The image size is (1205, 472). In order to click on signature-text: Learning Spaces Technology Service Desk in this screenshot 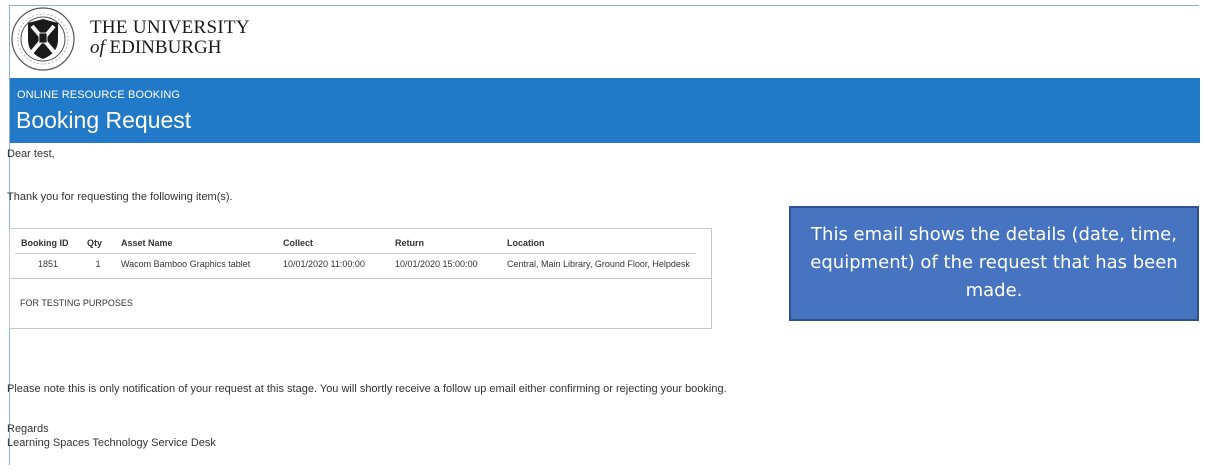, I will do `click(111, 443)`.